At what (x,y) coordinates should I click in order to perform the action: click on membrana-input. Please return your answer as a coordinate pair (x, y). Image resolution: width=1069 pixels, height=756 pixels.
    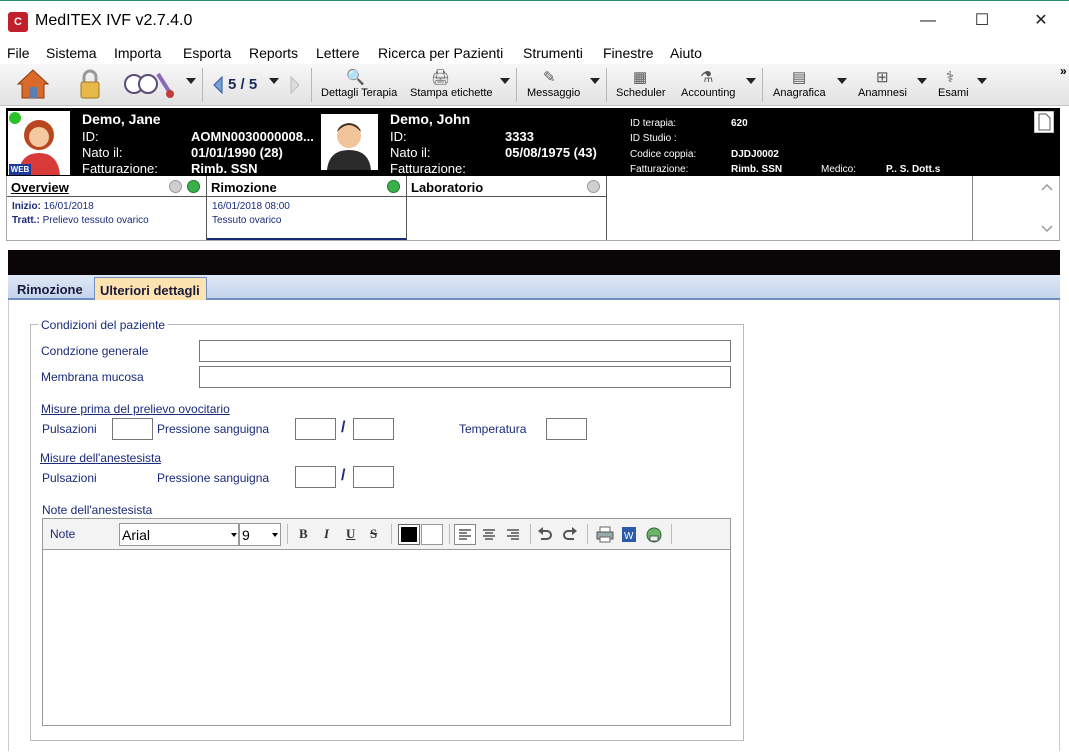
    Looking at the image, I should click on (465, 377).